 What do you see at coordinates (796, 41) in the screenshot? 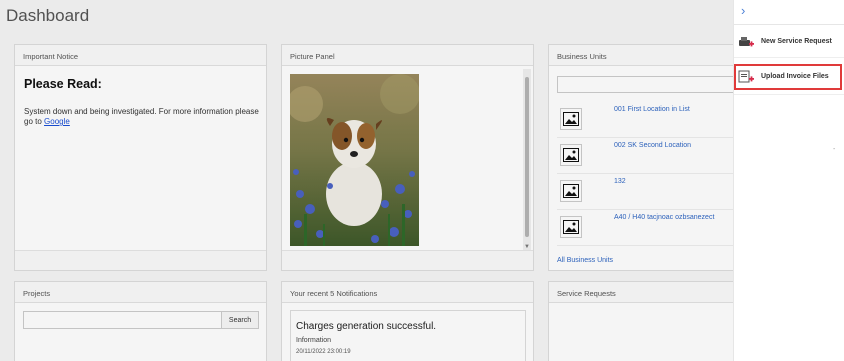
I see `drawer-item-label: New Service Request` at bounding box center [796, 41].